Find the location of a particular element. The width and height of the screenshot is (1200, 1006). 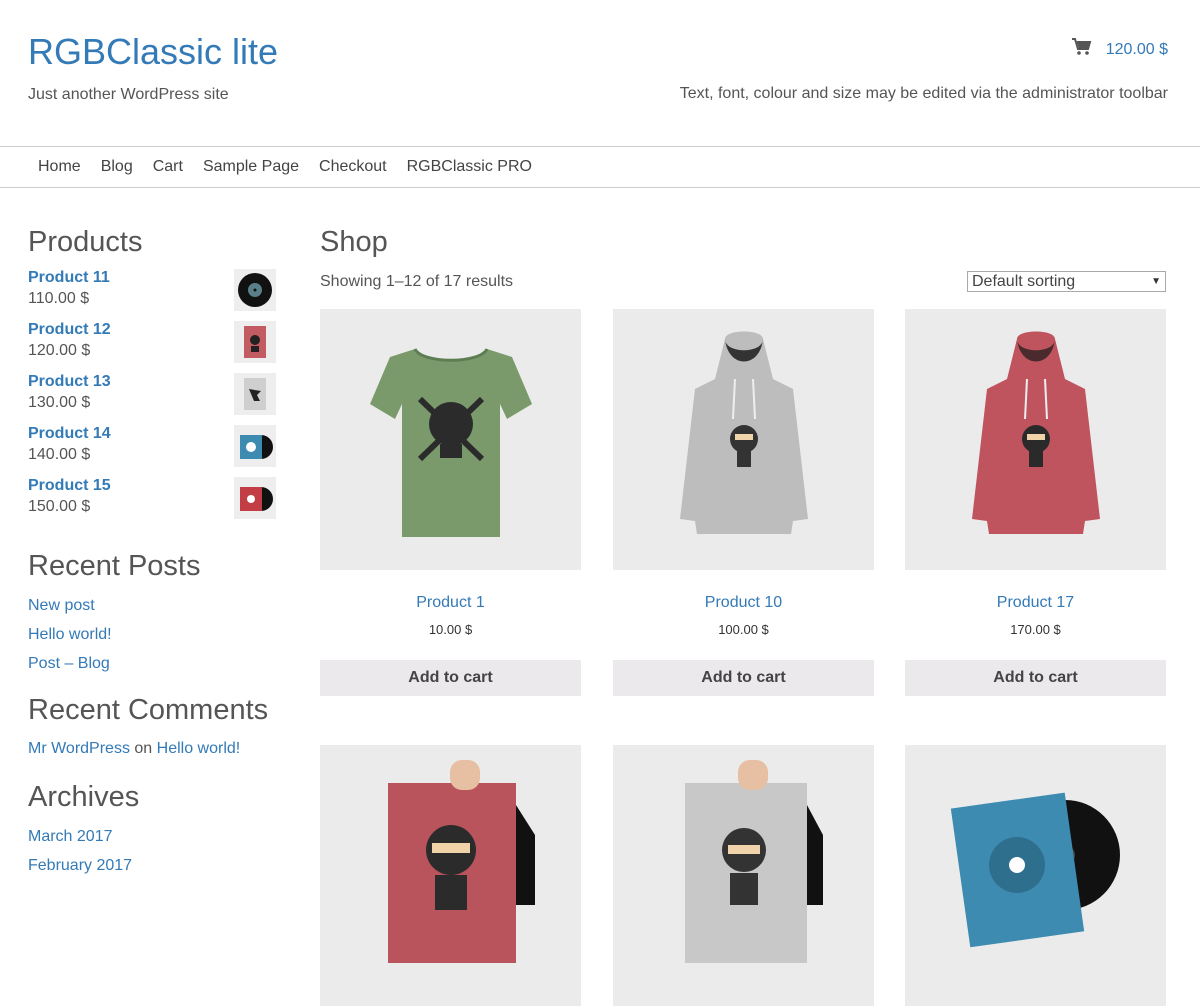

nav-checkout: Checkout is located at coordinates (353, 167).